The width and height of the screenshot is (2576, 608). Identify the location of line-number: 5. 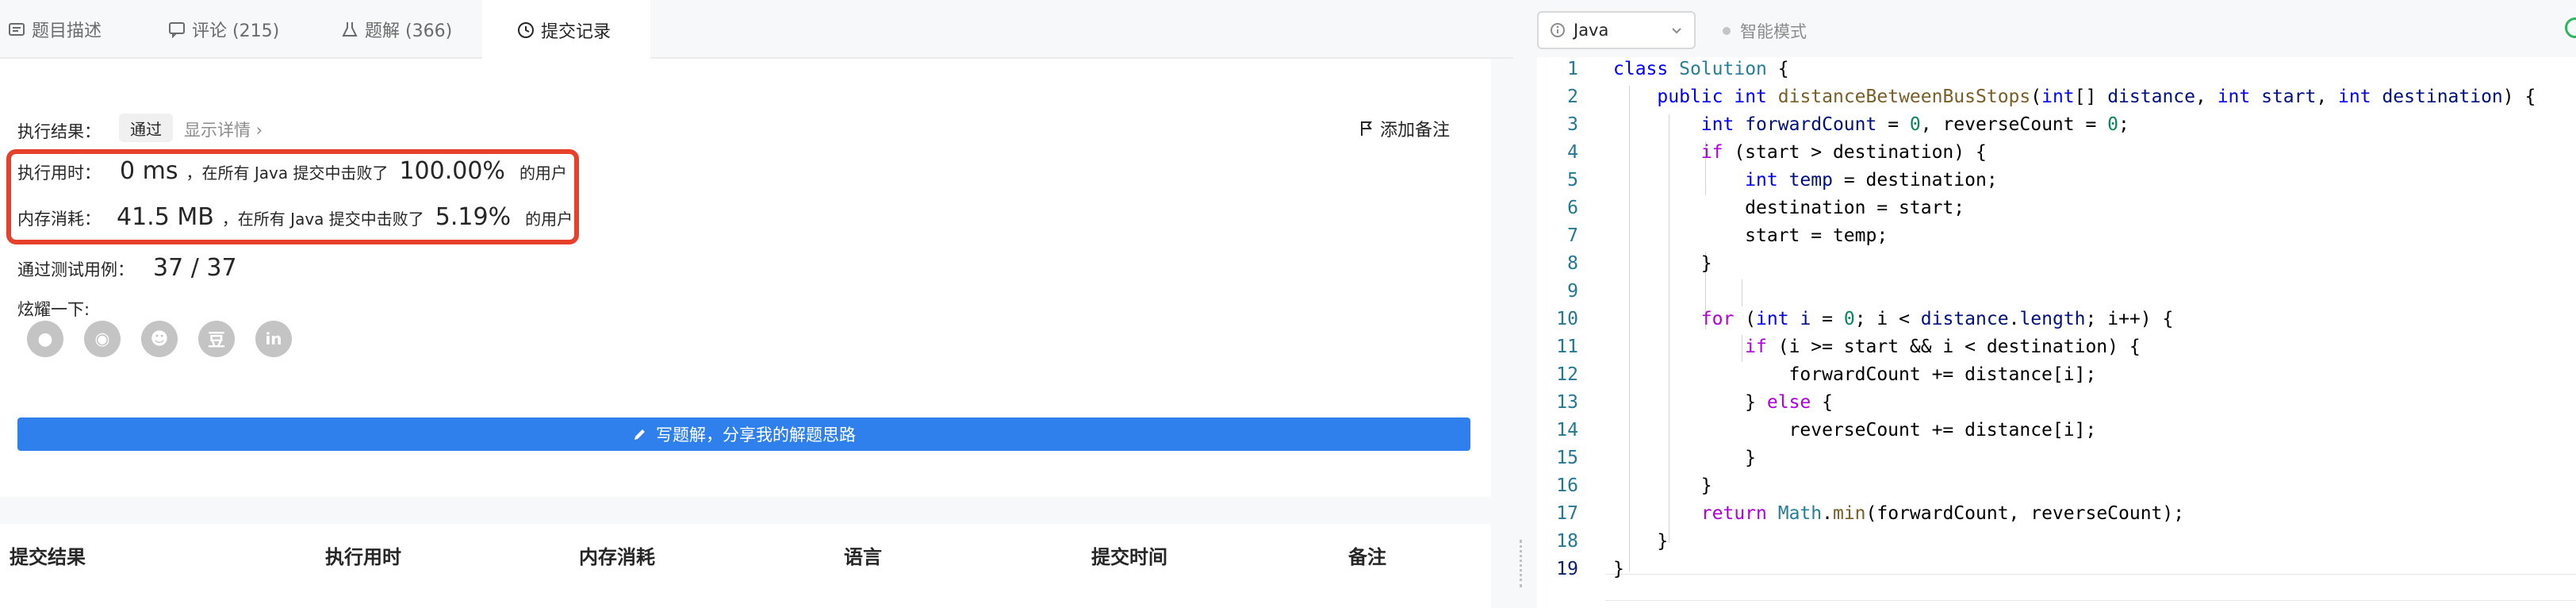
(1573, 180).